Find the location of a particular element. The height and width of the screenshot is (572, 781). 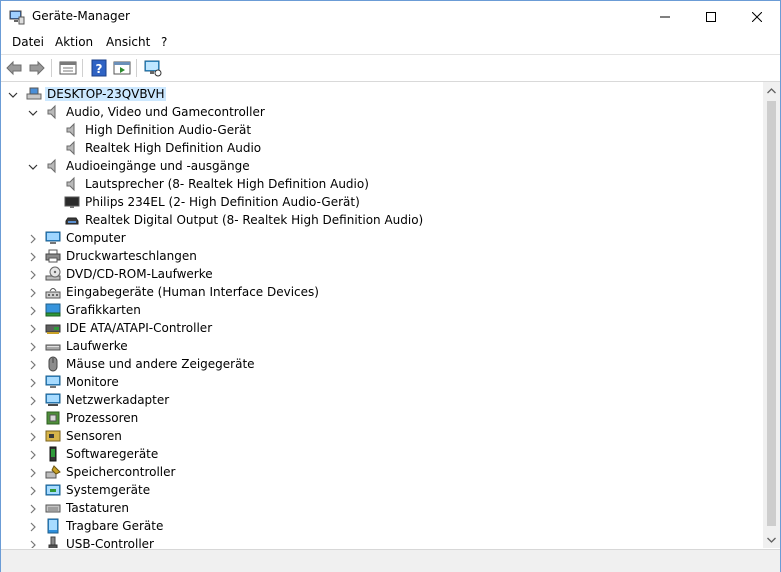

scroll-down-button is located at coordinates (771, 539).